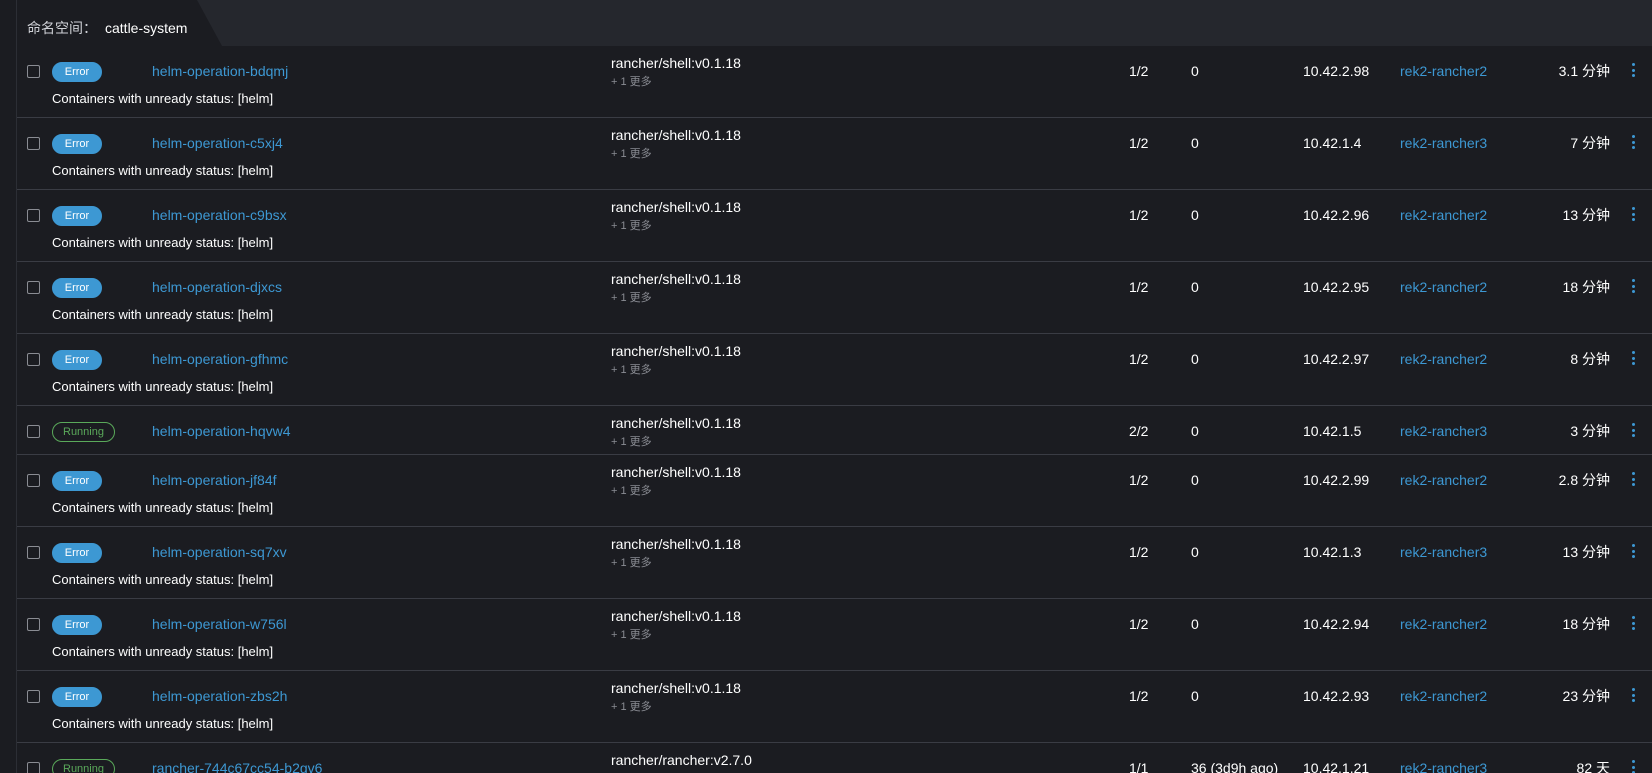  What do you see at coordinates (219, 552) in the screenshot?
I see `pod-name-link: helm-operation-sq7xv` at bounding box center [219, 552].